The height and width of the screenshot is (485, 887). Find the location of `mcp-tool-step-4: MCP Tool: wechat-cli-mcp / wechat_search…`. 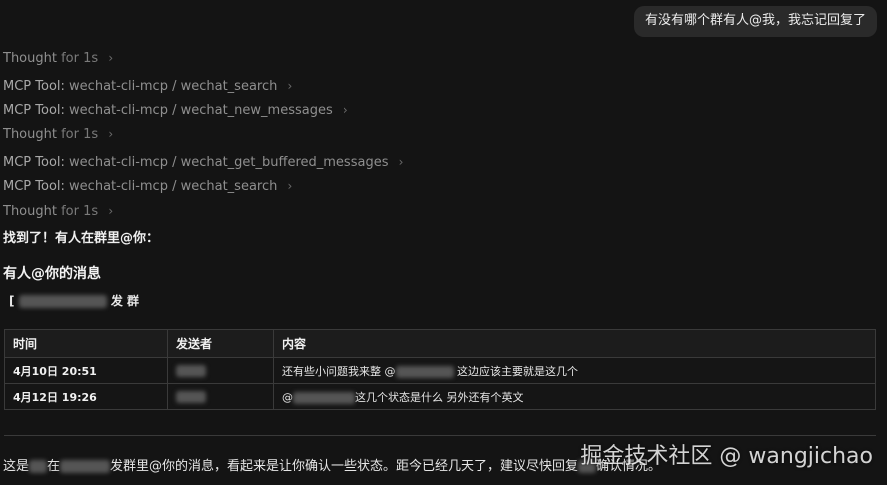

mcp-tool-step-4: MCP Tool: wechat-cli-mcp / wechat_search… is located at coordinates (147, 186).